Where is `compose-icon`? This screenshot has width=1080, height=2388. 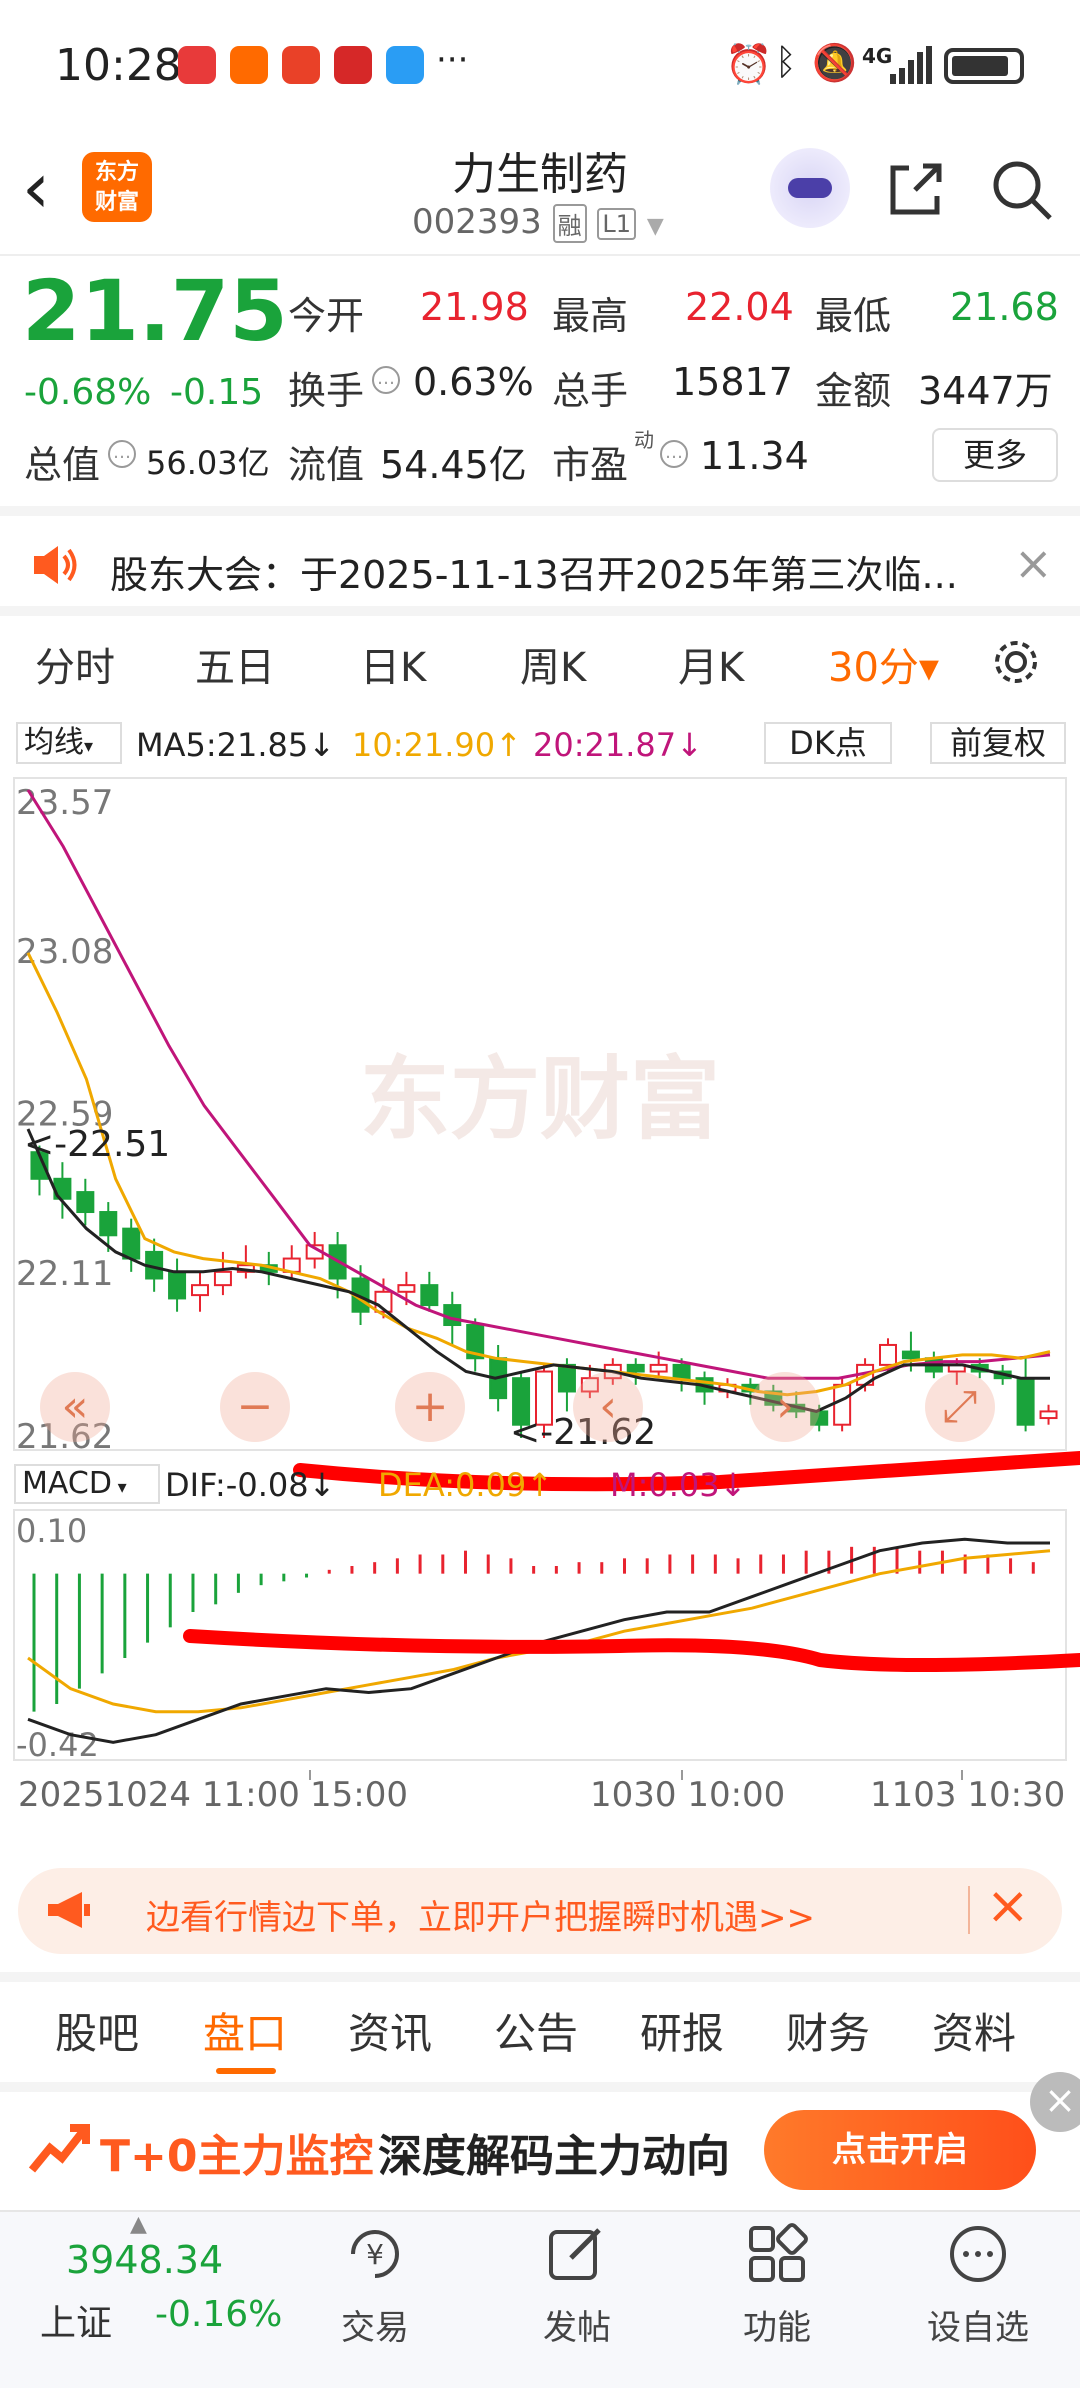
compose-icon is located at coordinates (577, 2254).